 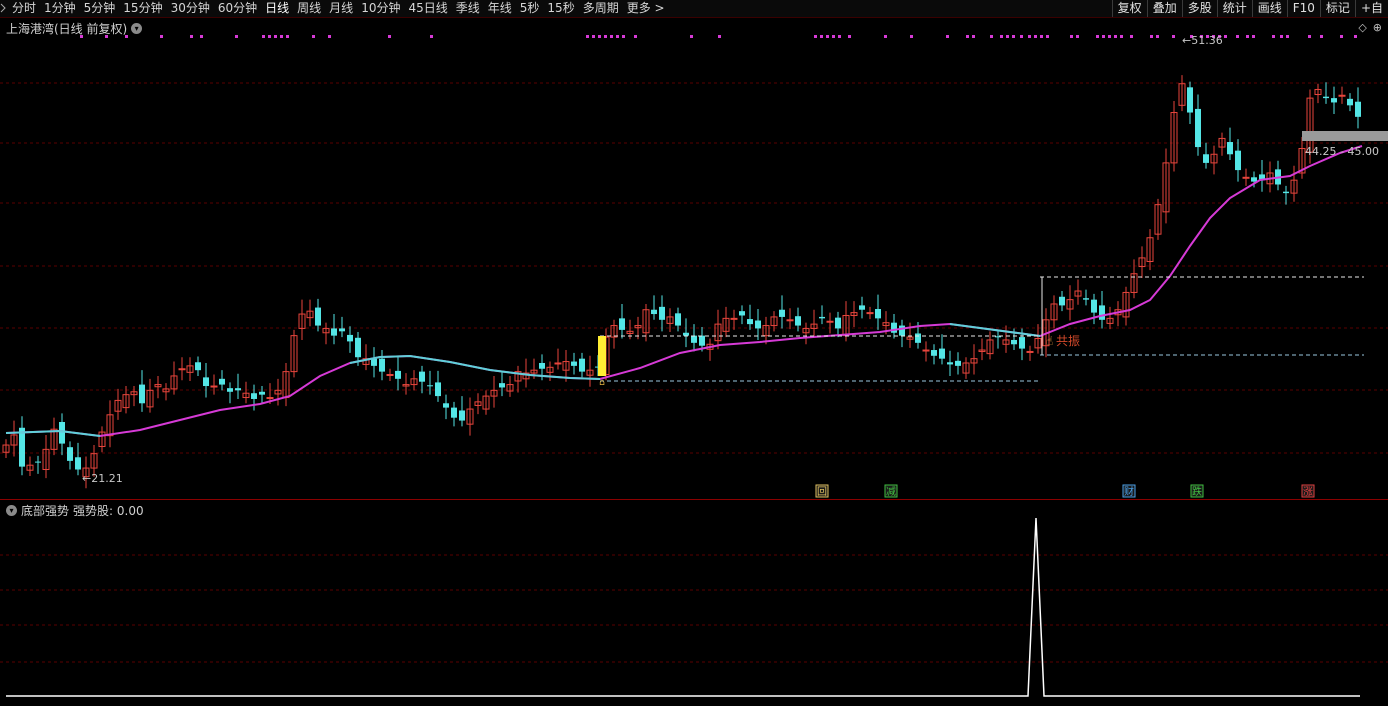 What do you see at coordinates (1337, 8) in the screenshot?
I see `tool-button-6: 标记` at bounding box center [1337, 8].